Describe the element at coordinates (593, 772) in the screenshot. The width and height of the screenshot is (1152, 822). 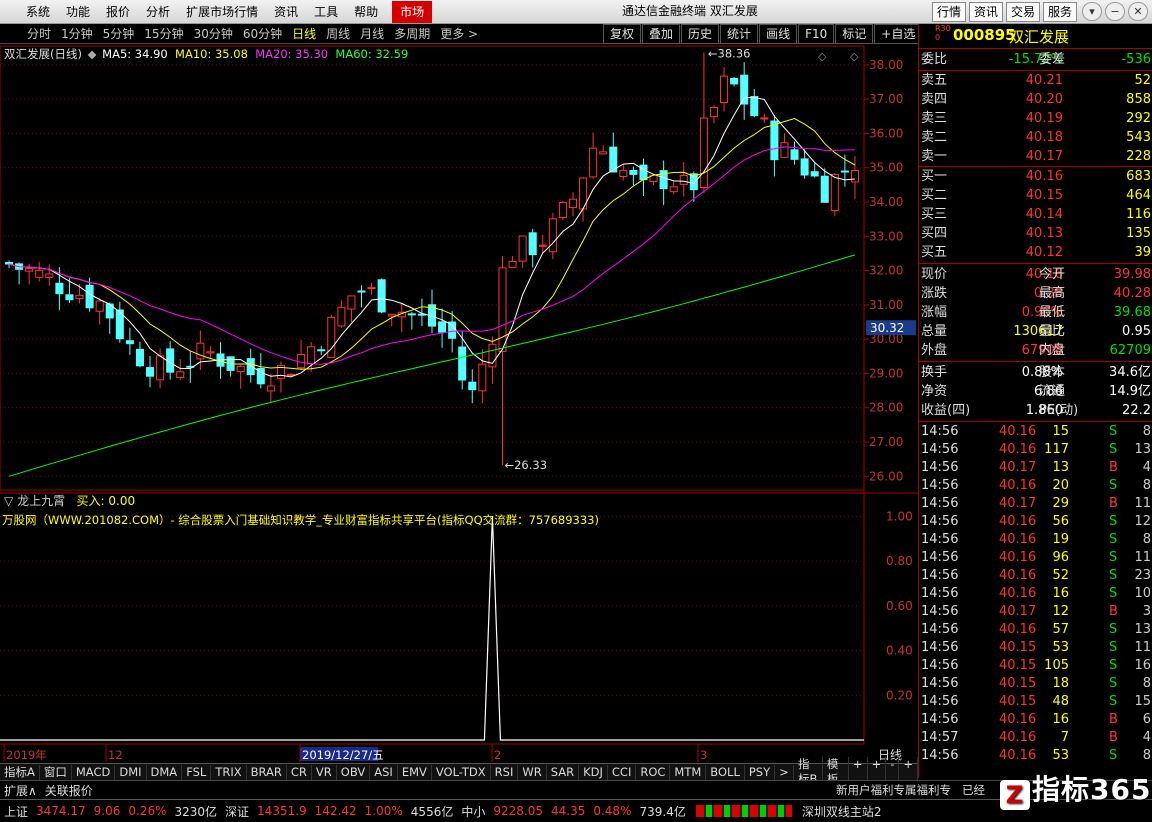
I see `indicator-tab-17: KDJ` at that location.